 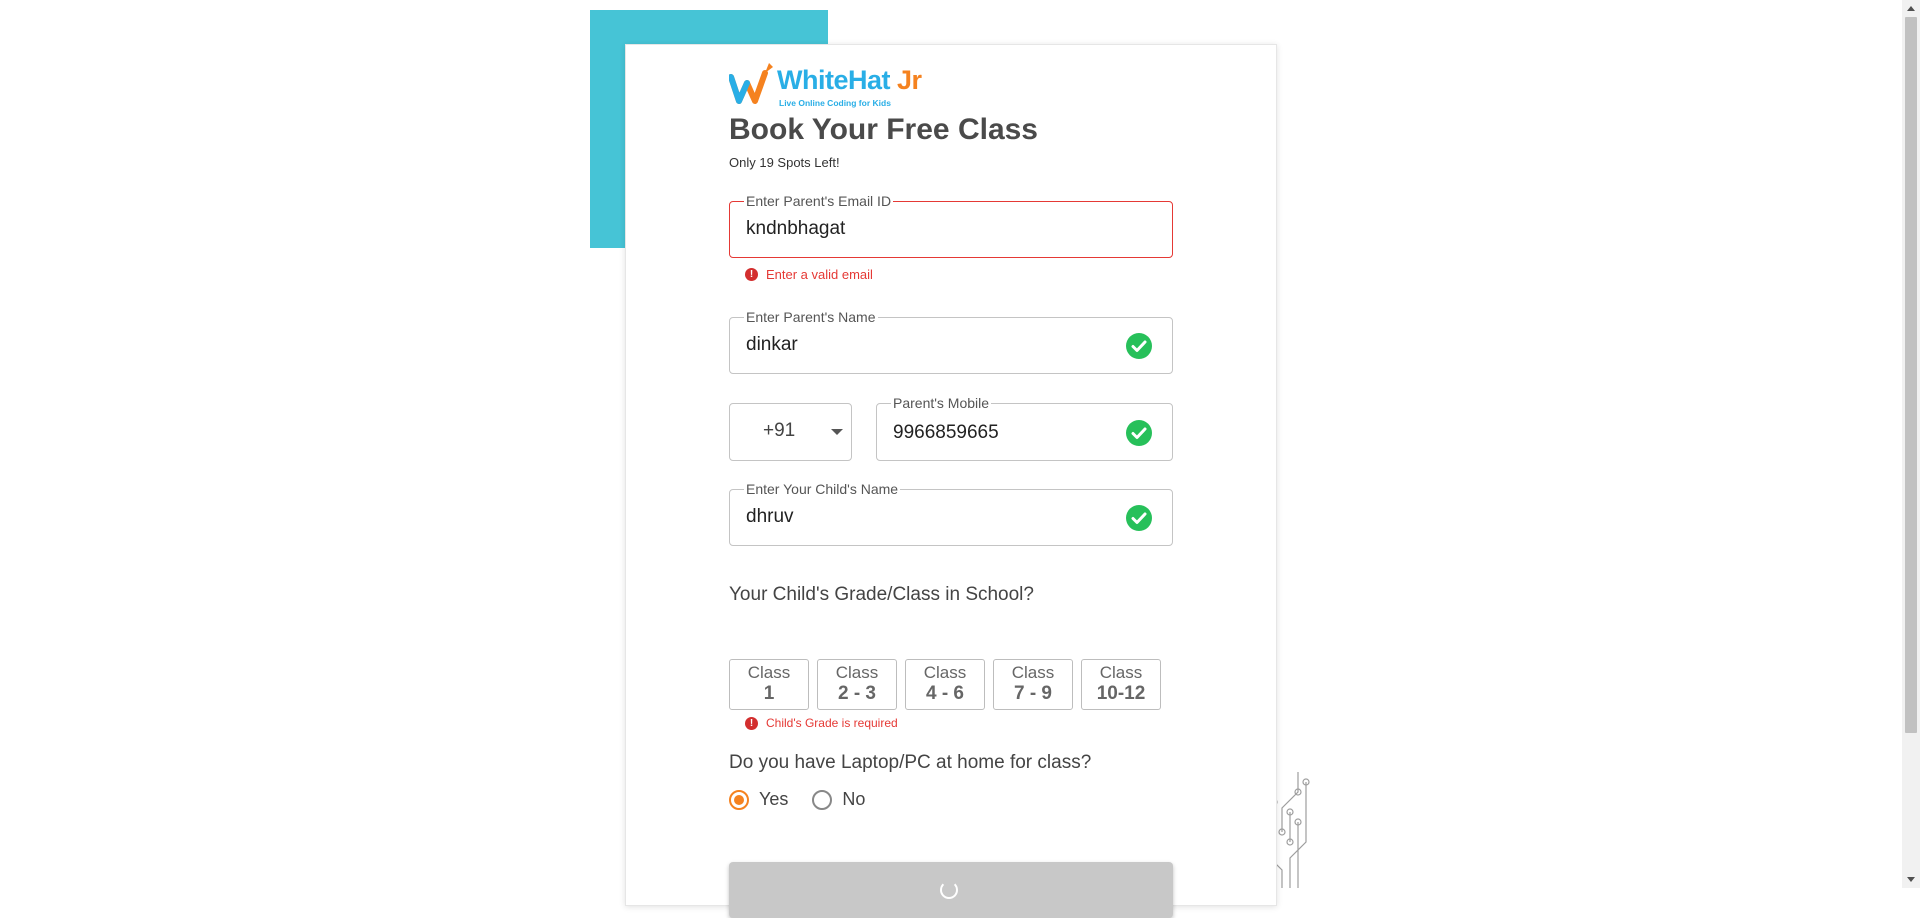 I want to click on page-scrollbar, so click(x=1911, y=444).